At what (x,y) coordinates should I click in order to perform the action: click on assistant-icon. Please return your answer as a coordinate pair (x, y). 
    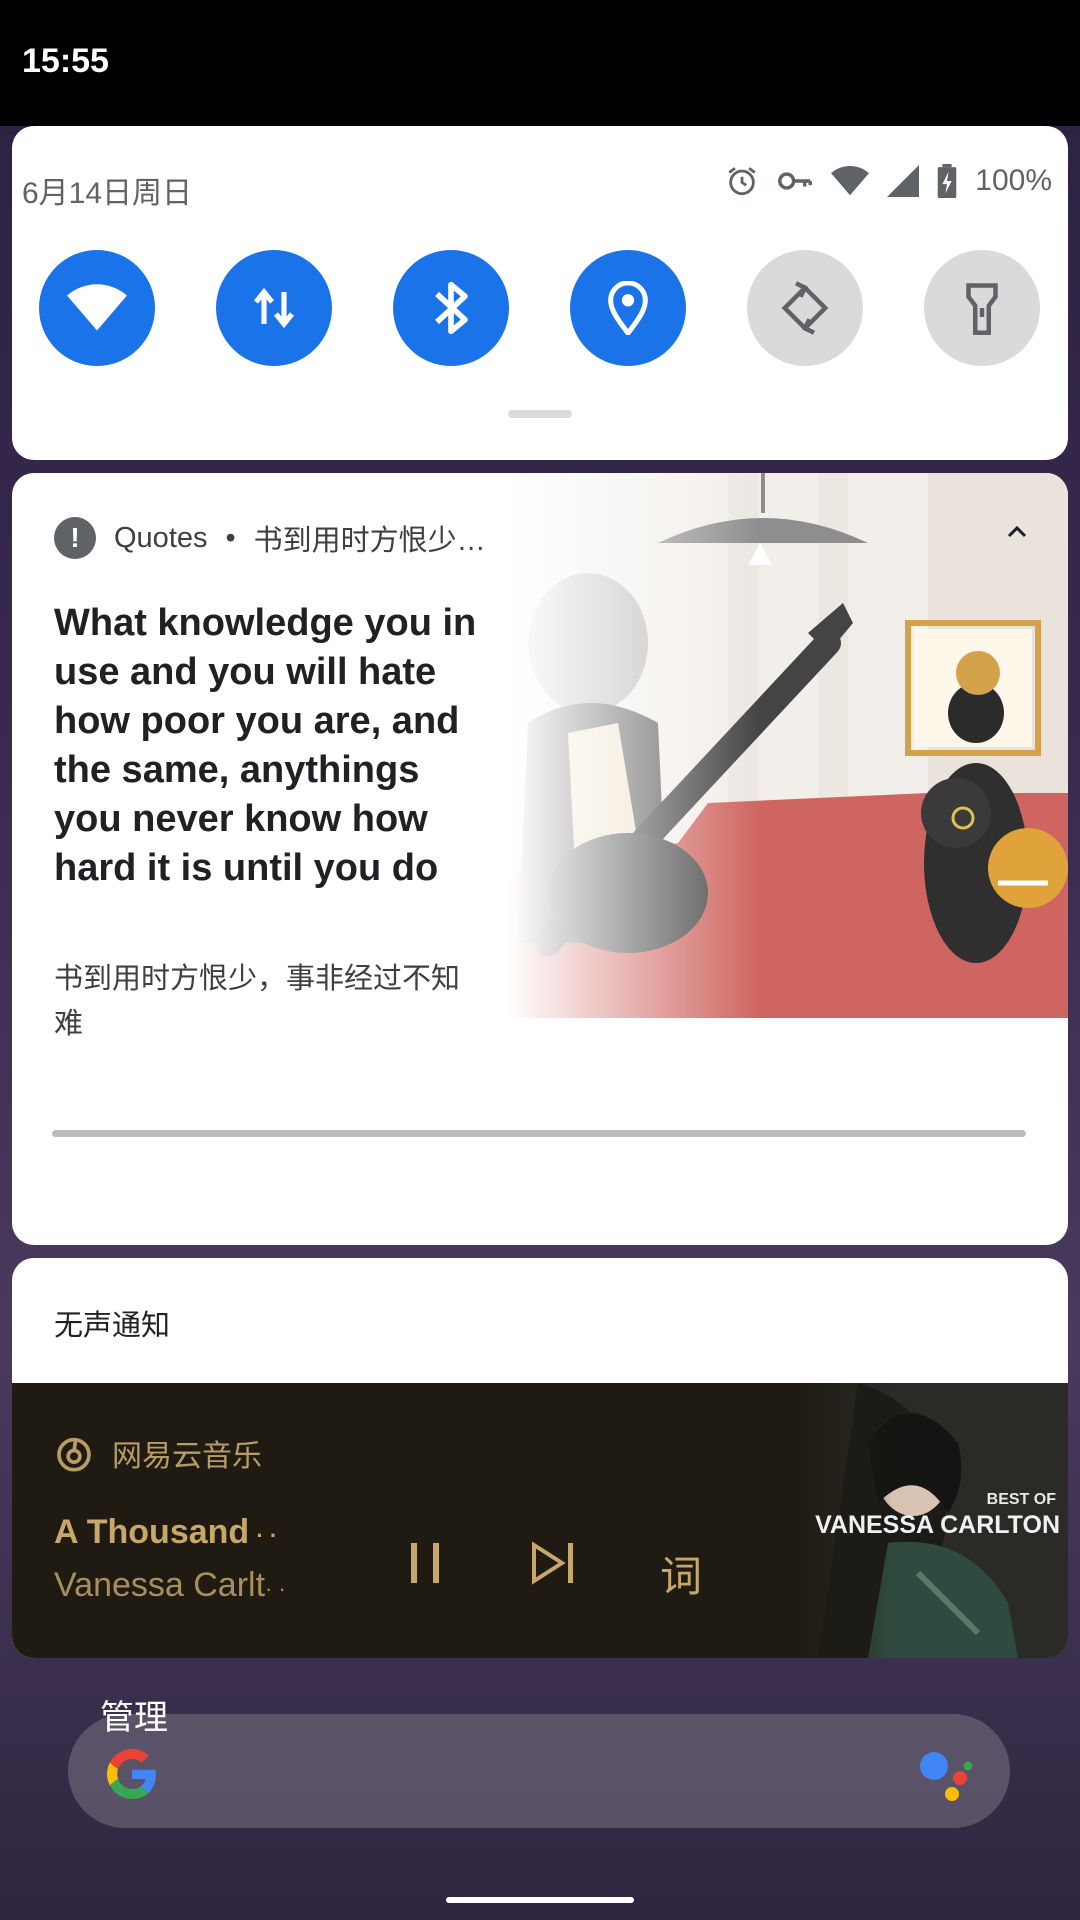
    Looking at the image, I should click on (944, 1774).